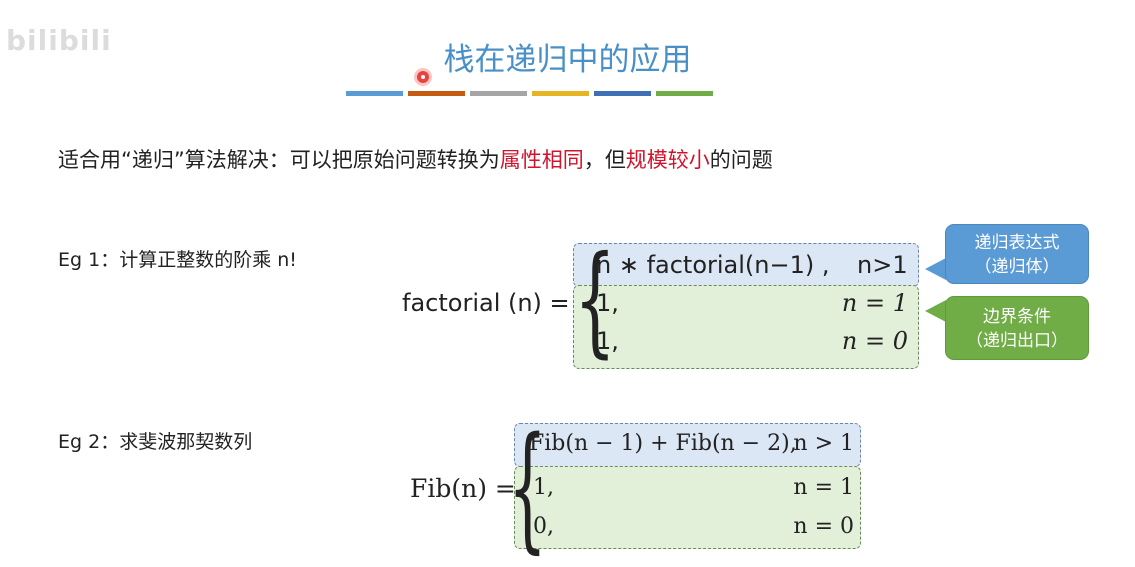 Image resolution: width=1135 pixels, height=567 pixels. I want to click on factorial-case-2-cond: n = 1, so click(874, 303).